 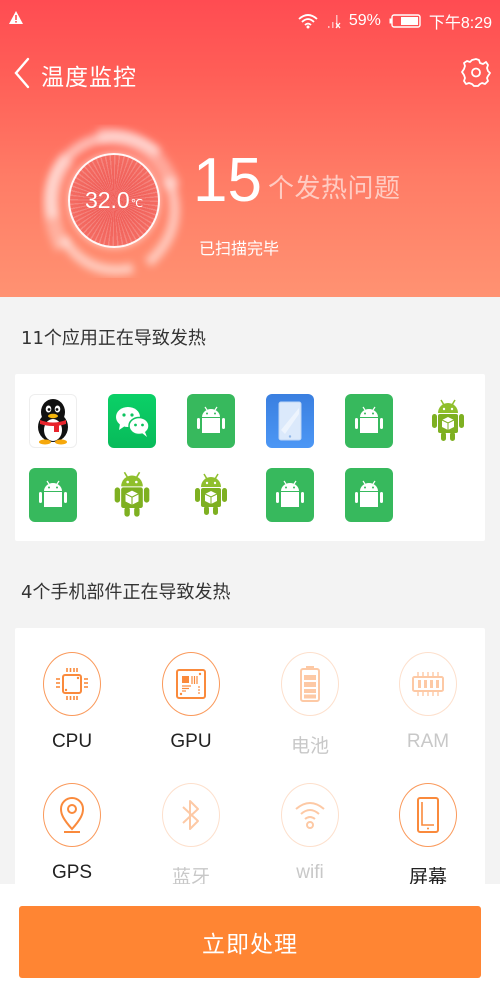 What do you see at coordinates (309, 746) in the screenshot?
I see `part-label: 电池` at bounding box center [309, 746].